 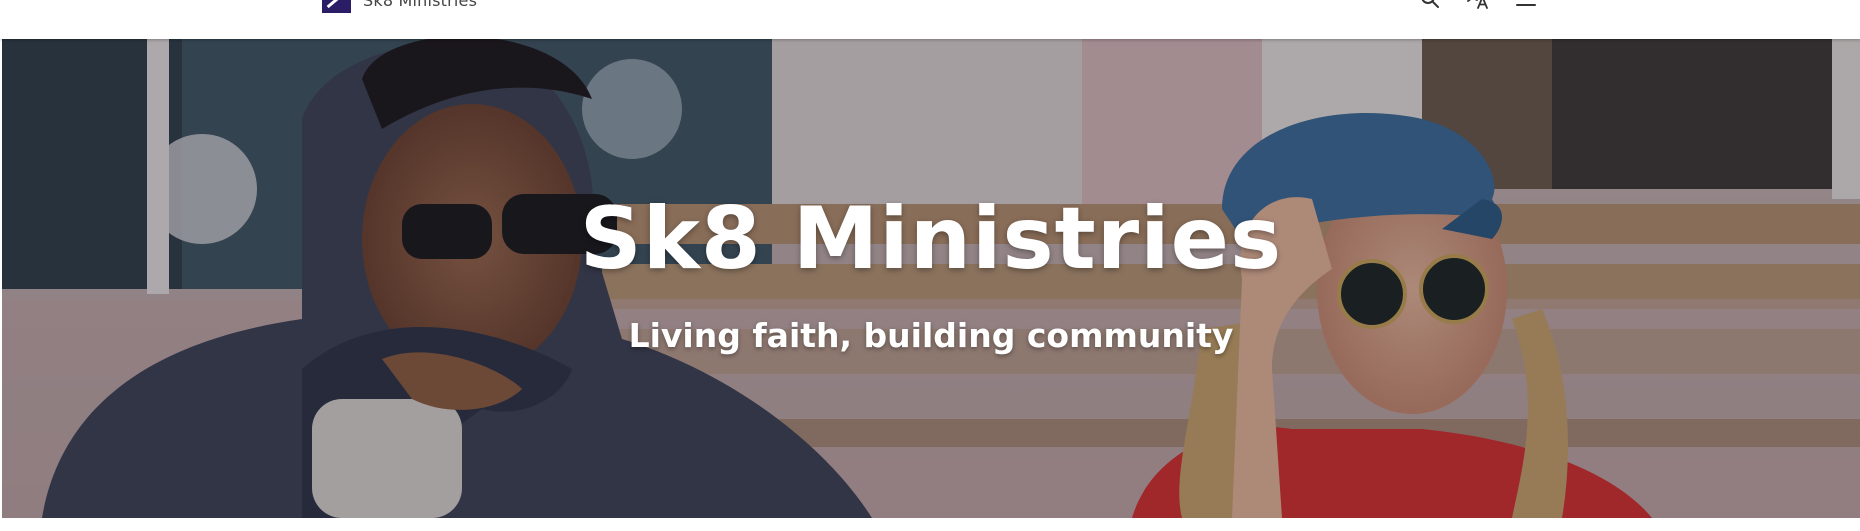 What do you see at coordinates (1430, 5) in the screenshot?
I see `search-icon` at bounding box center [1430, 5].